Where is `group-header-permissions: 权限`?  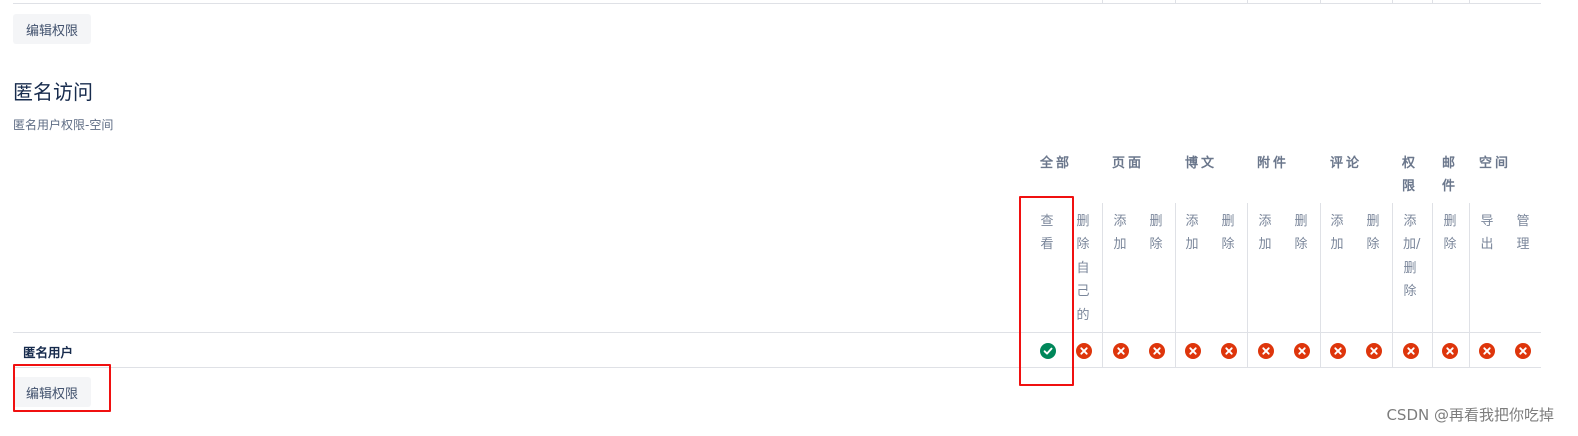 group-header-permissions: 权限 is located at coordinates (1409, 175).